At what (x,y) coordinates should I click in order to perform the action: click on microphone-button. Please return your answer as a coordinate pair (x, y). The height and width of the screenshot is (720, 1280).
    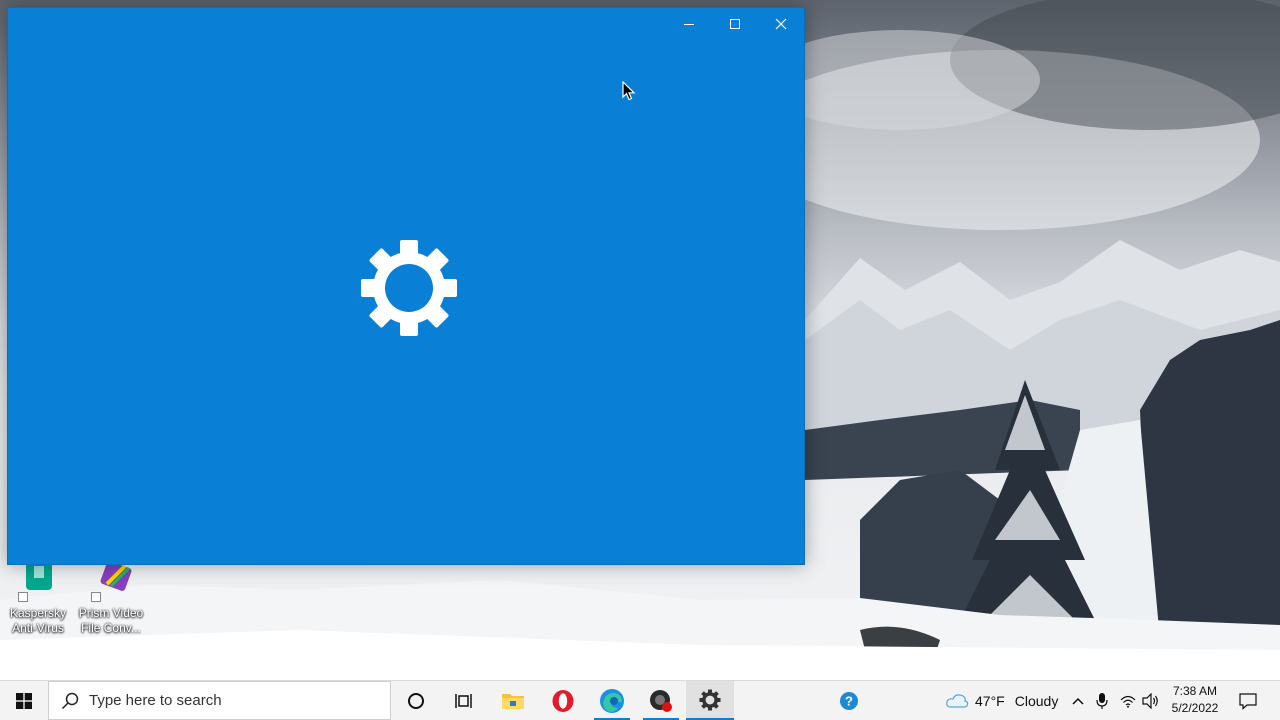
    Looking at the image, I should click on (1102, 700).